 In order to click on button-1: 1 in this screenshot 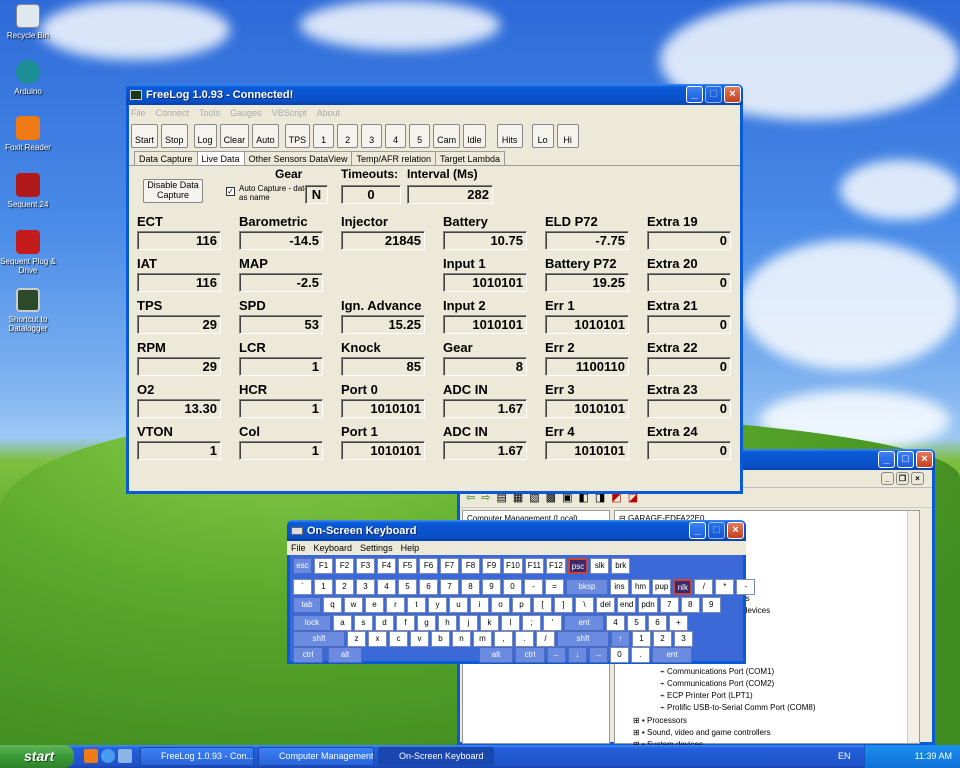, I will do `click(324, 136)`.